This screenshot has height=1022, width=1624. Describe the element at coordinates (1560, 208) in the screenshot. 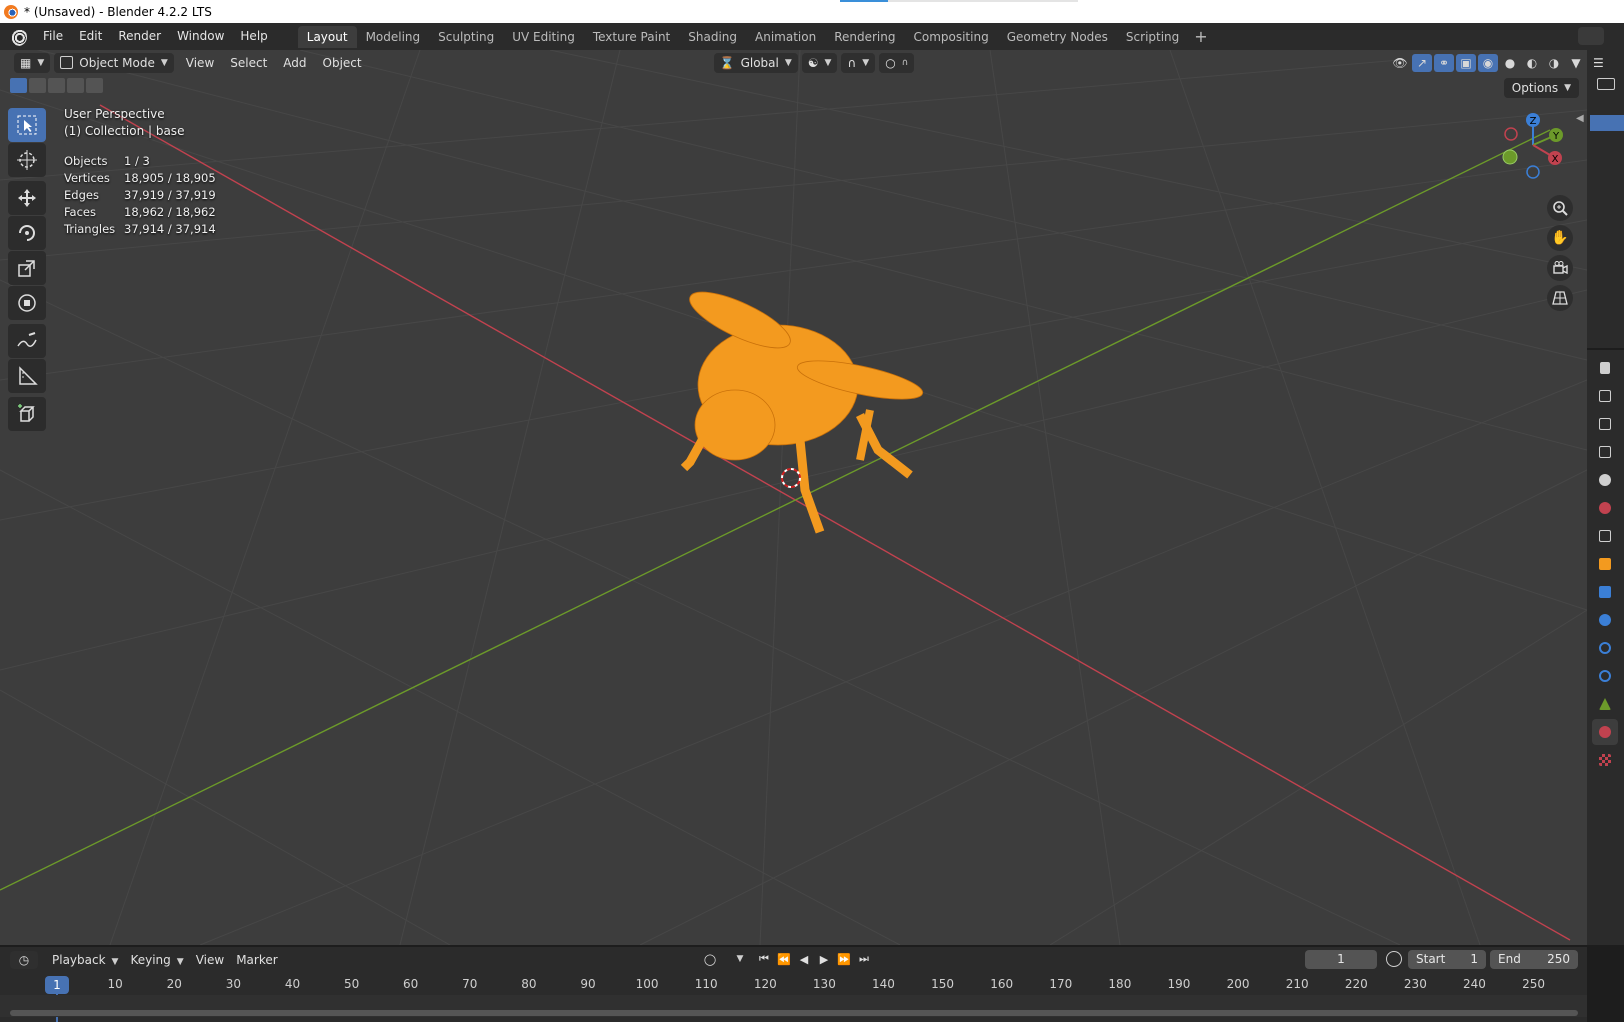

I see `zoom-button` at that location.